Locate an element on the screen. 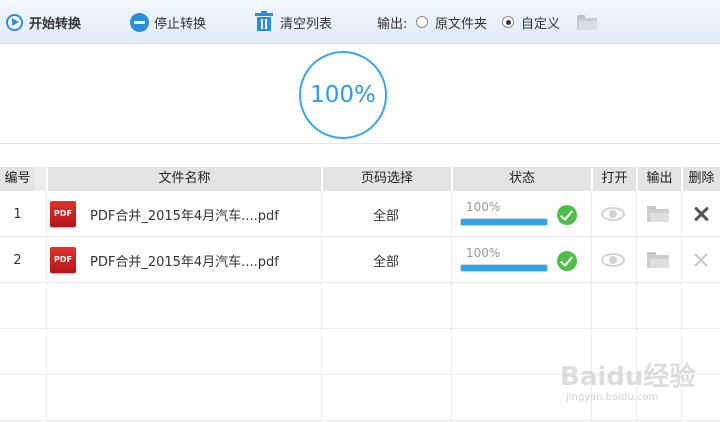  table-header: 编号 文件名称 页码选择 状态 打开 输出 删除 is located at coordinates (360, 179).